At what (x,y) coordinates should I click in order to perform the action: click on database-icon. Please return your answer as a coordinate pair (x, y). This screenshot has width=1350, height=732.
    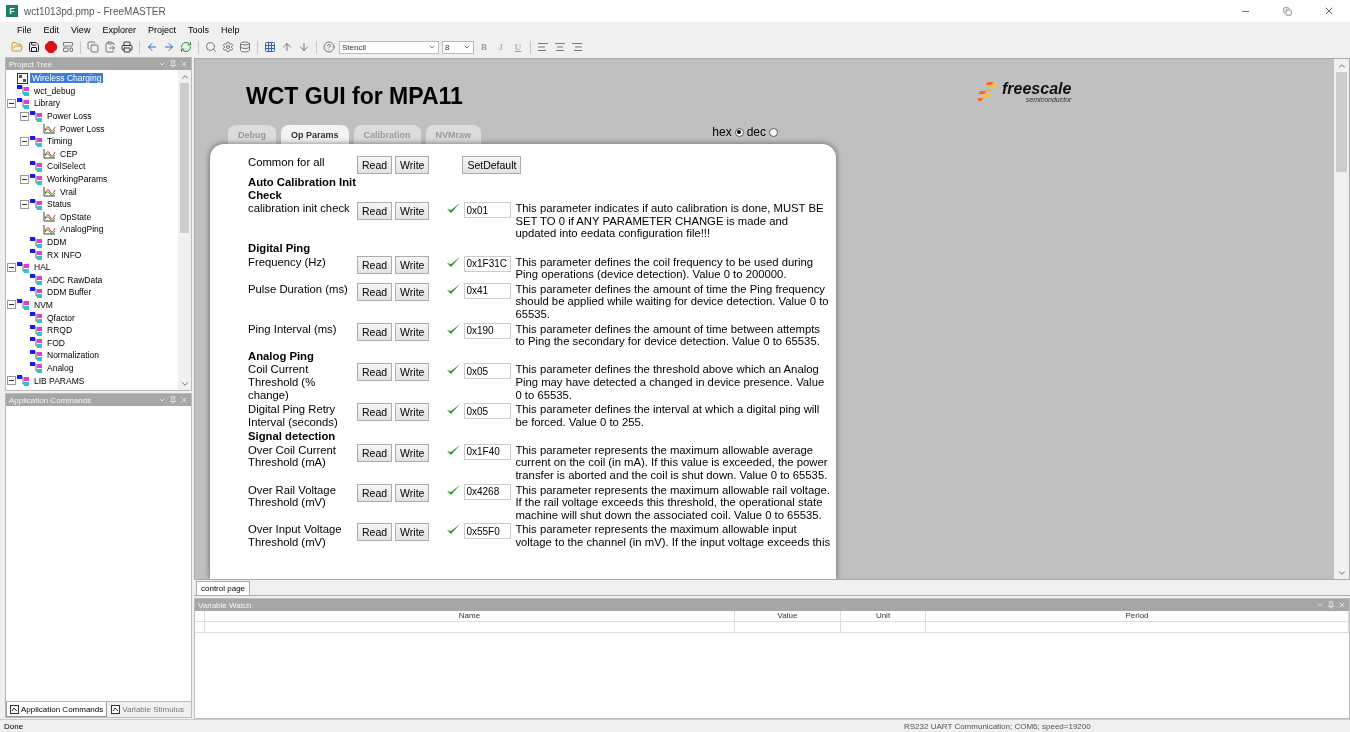
    Looking at the image, I should click on (245, 47).